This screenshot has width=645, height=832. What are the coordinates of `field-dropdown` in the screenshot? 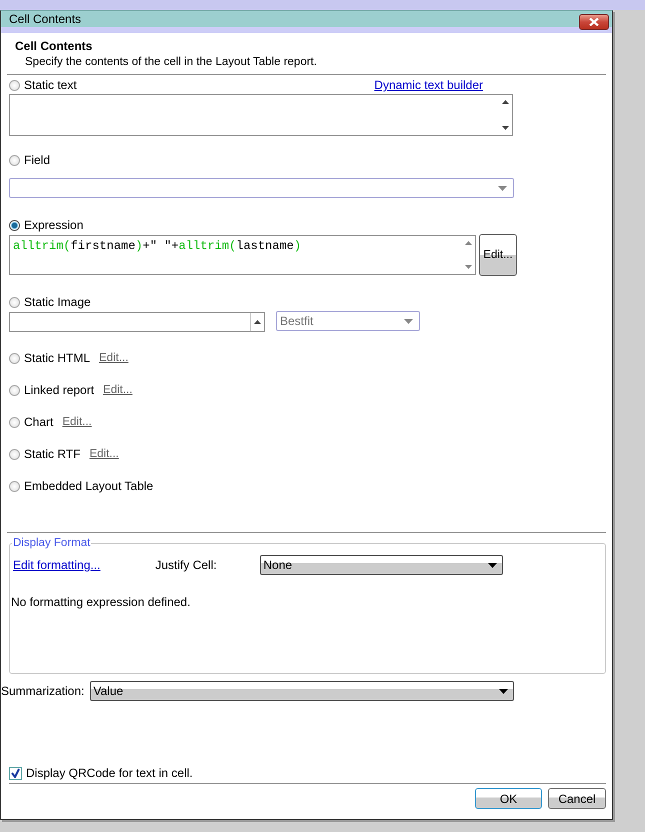 It's located at (261, 188).